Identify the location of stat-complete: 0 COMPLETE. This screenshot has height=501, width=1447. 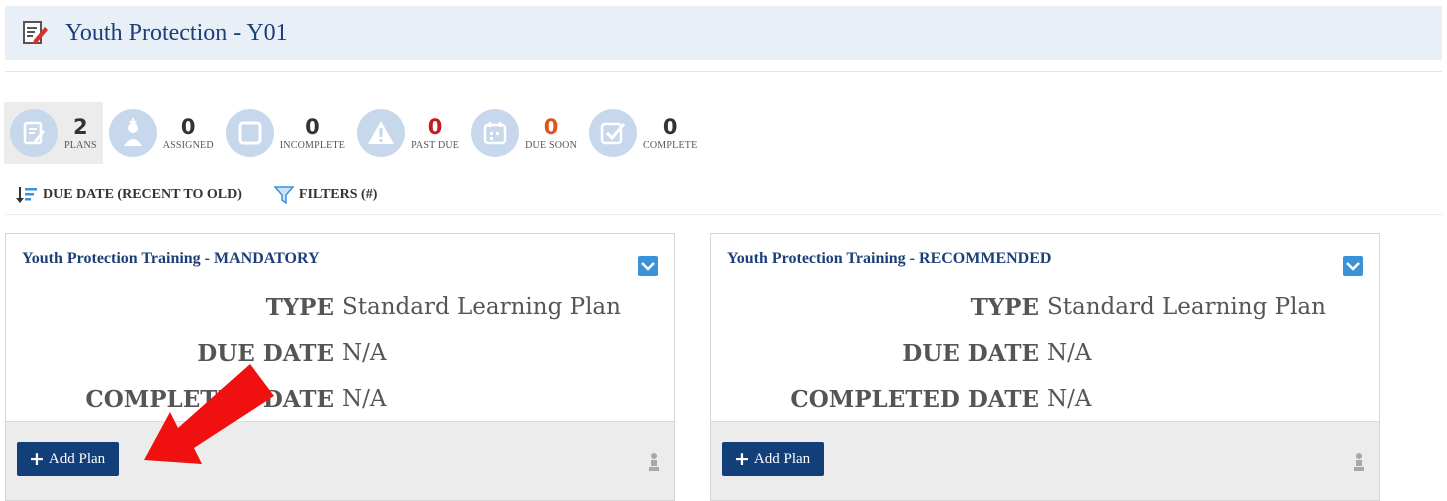
(643, 133).